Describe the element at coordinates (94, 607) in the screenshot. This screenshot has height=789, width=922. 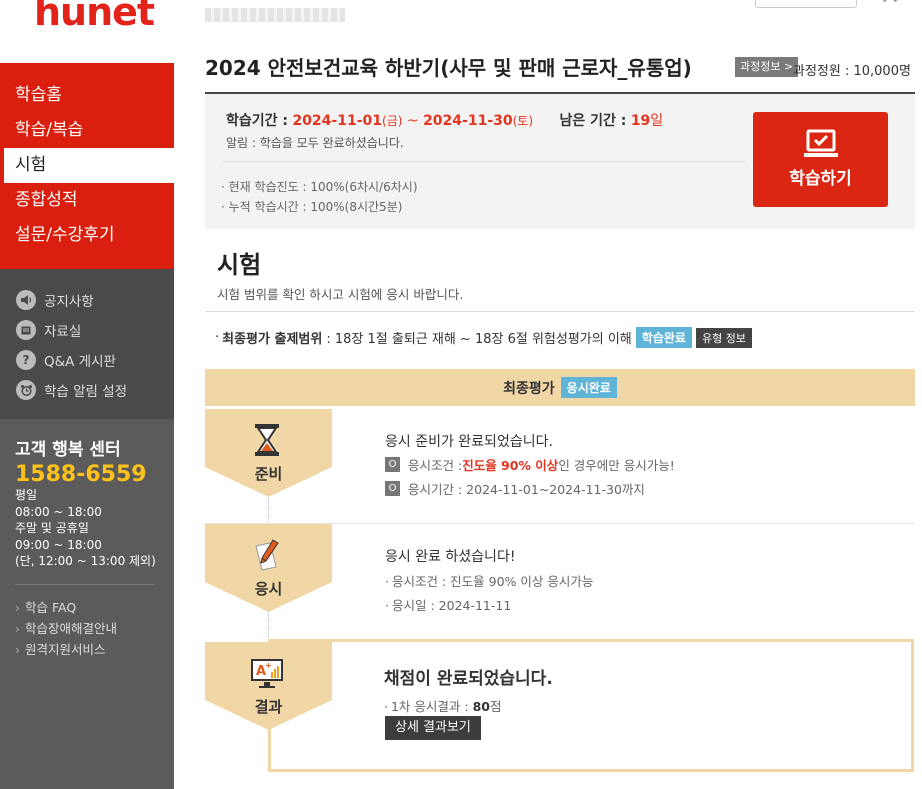
I see `link-study-faq: 학습 FAQ` at that location.